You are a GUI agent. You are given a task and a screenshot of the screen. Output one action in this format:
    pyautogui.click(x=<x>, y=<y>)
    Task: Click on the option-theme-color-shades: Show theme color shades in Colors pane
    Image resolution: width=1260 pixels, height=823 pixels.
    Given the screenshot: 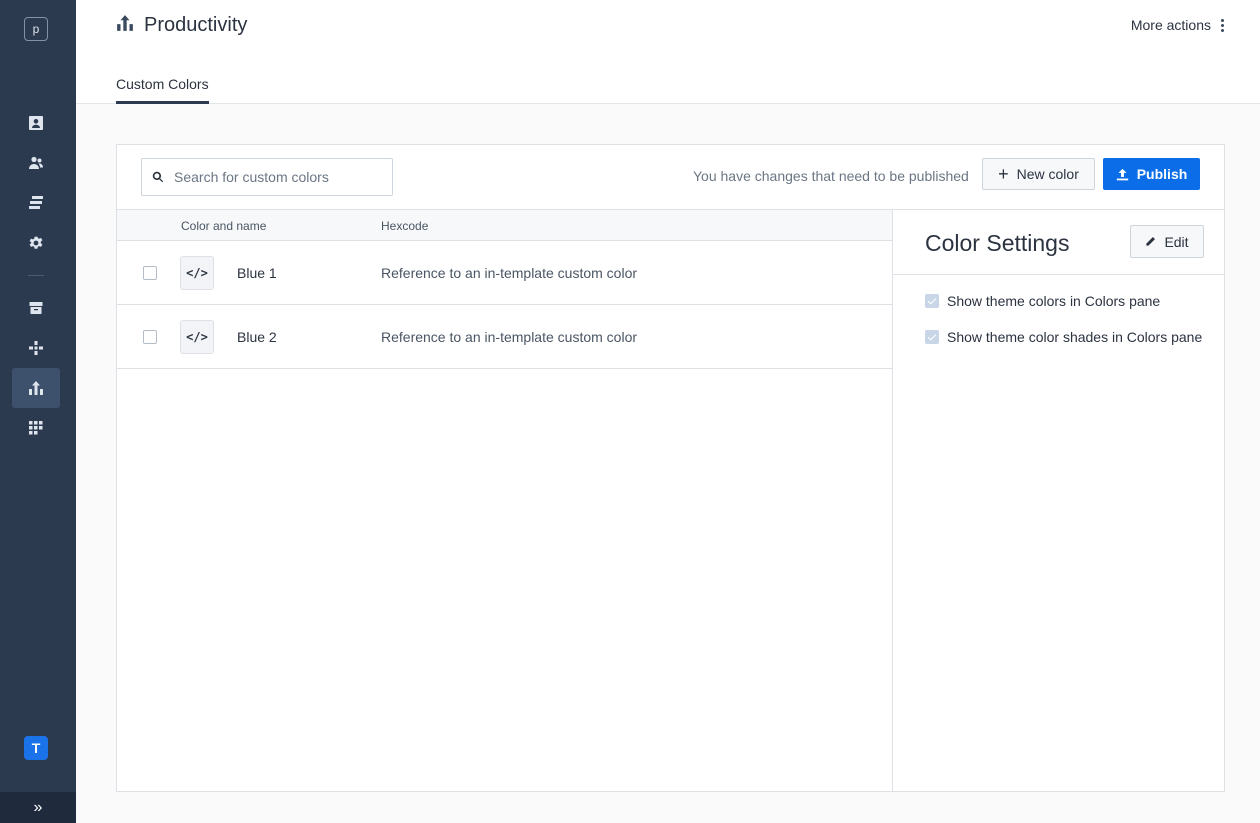 What is the action you would take?
    pyautogui.click(x=1063, y=337)
    